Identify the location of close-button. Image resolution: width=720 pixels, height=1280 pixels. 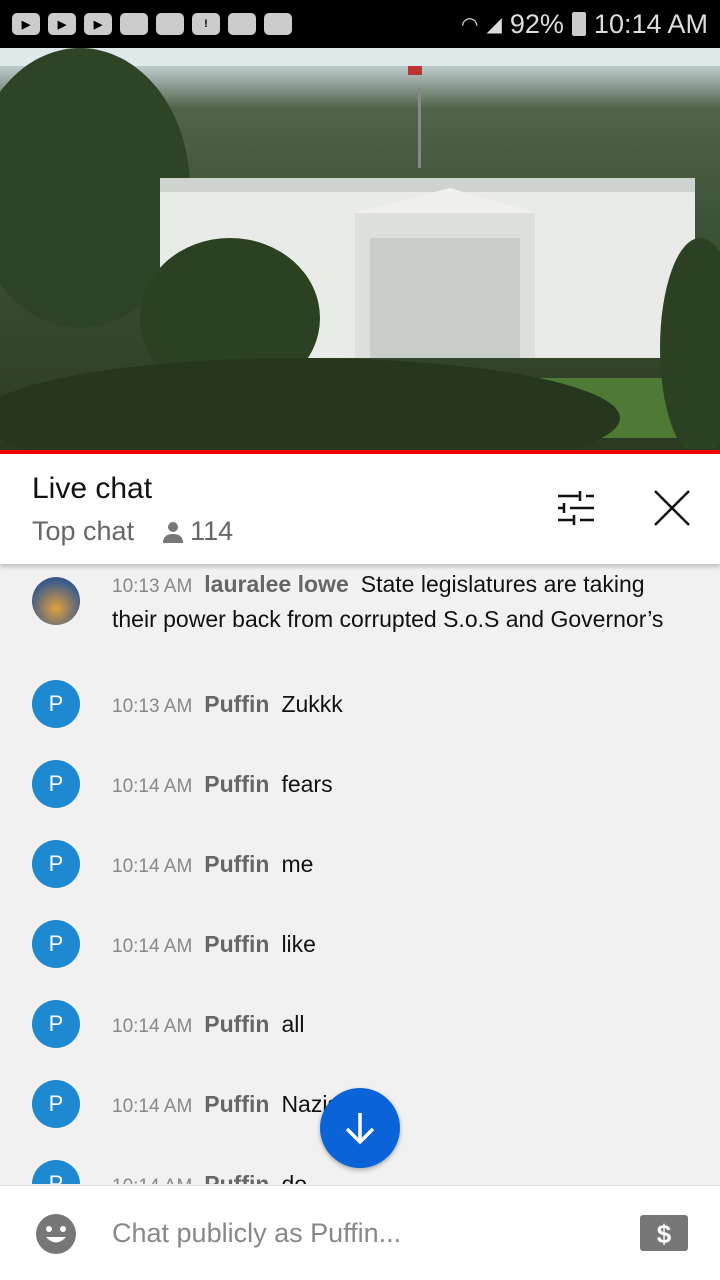
(672, 508).